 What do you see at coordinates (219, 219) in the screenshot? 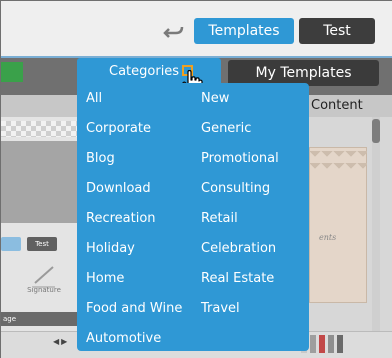
I see `category-retail: Retail` at bounding box center [219, 219].